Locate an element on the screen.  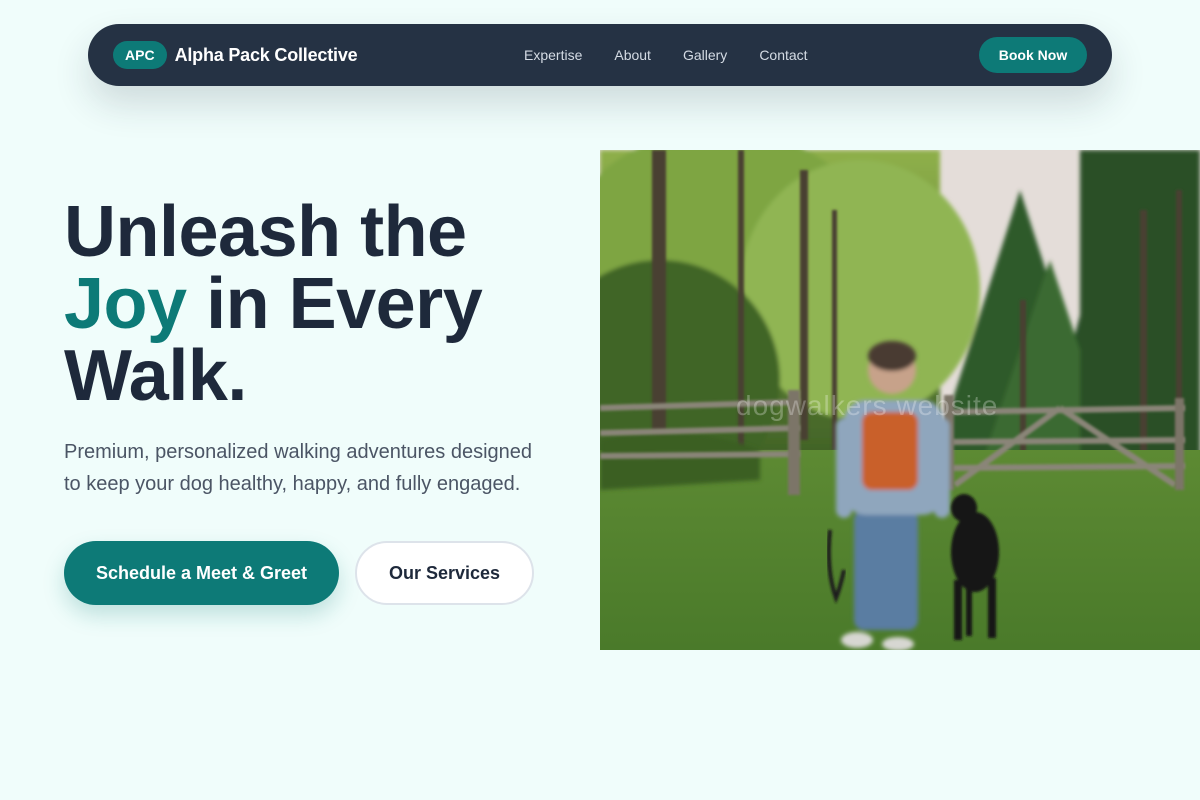
nav-link-about: About is located at coordinates (632, 55).